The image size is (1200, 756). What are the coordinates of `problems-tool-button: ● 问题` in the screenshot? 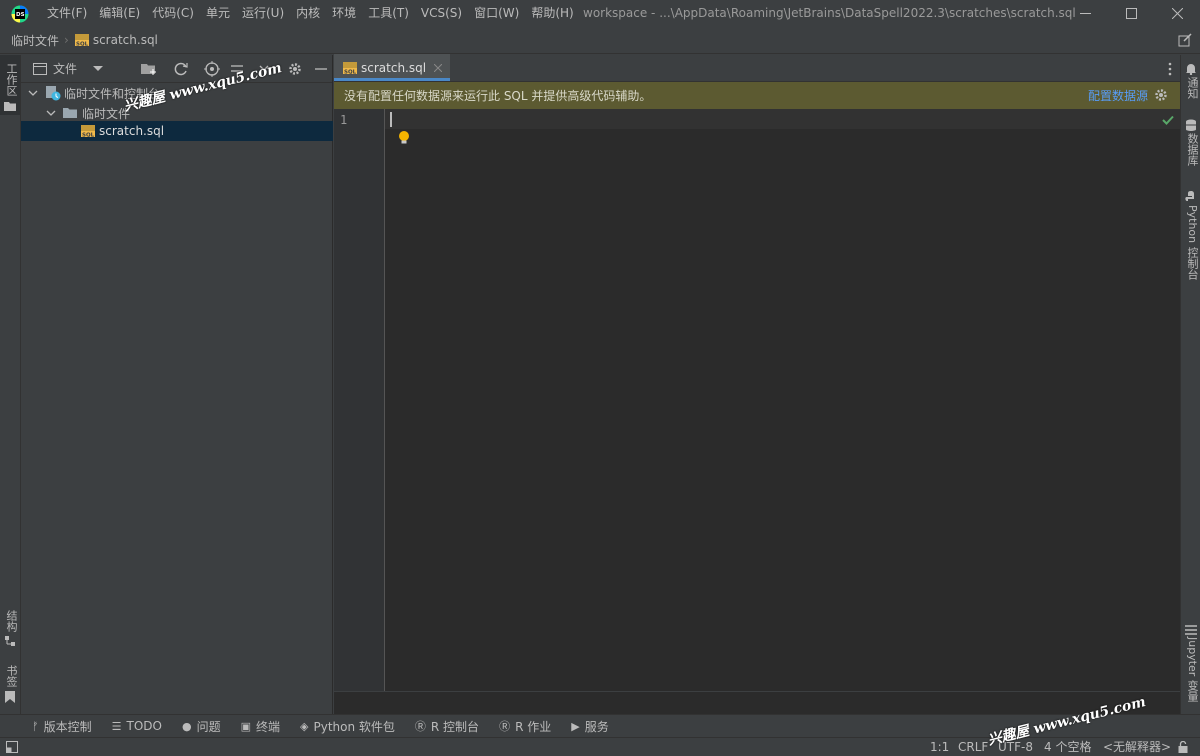 It's located at (201, 726).